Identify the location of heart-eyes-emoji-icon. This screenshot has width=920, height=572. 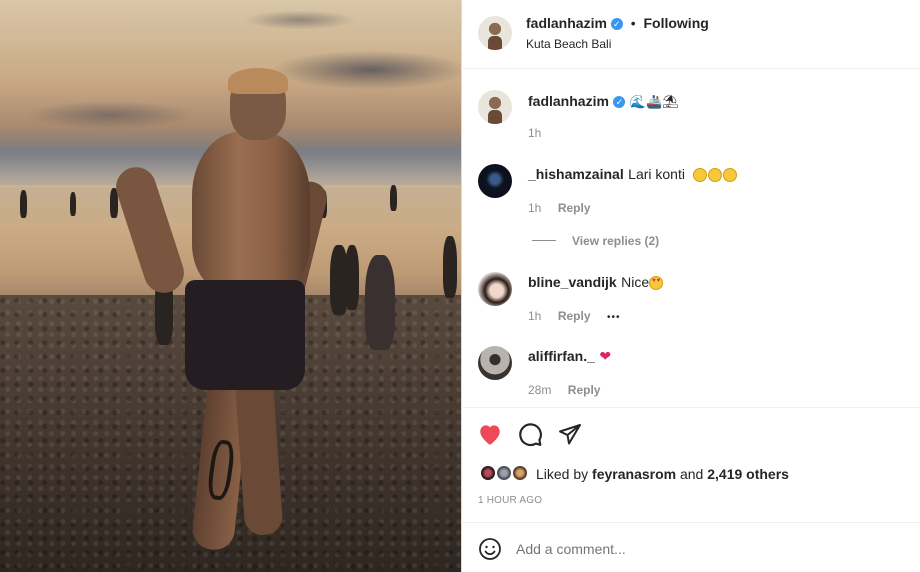
(656, 282).